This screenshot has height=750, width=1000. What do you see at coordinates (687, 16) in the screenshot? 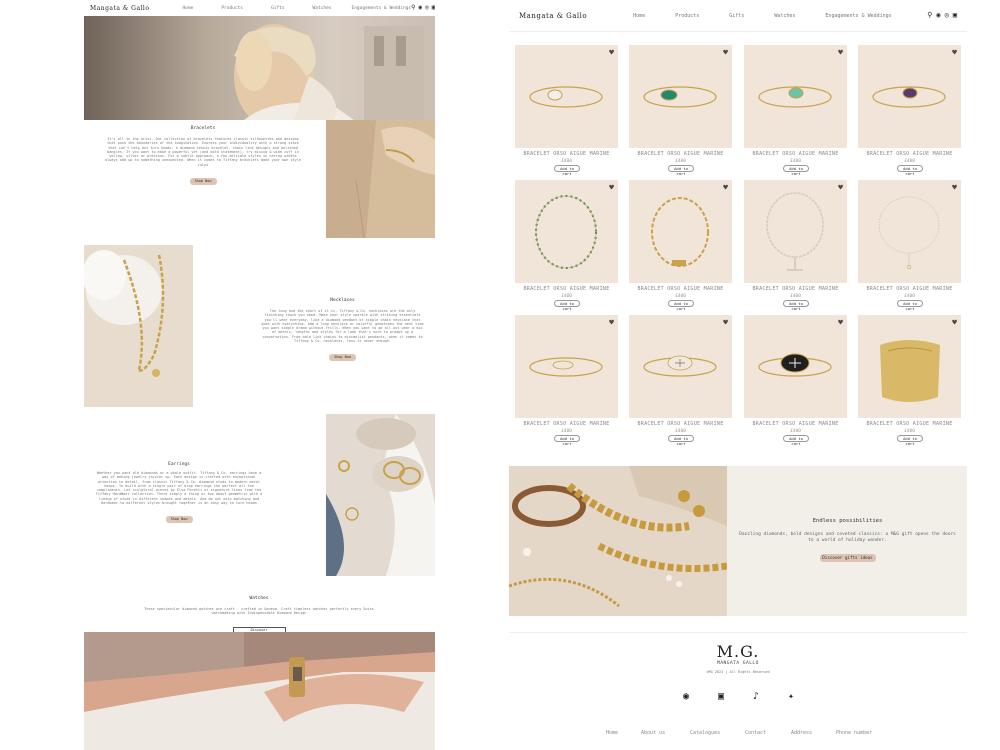
I see `nav-products-right: Products` at bounding box center [687, 16].